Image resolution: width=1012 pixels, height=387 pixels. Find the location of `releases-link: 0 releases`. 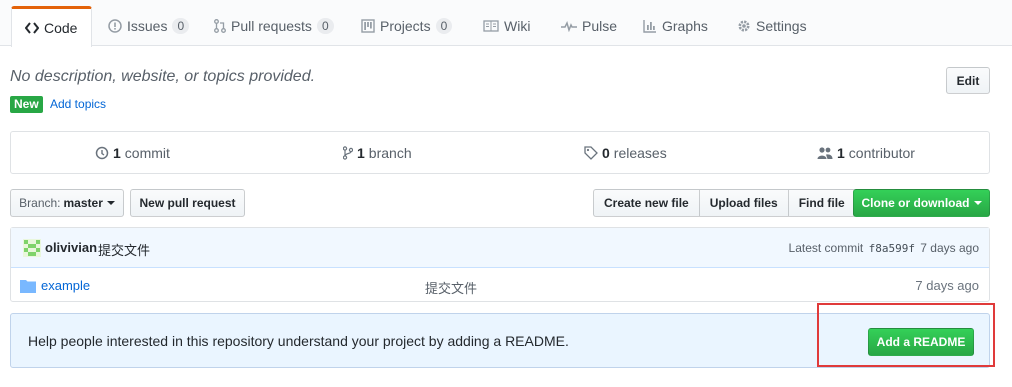

releases-link: 0 releases is located at coordinates (625, 153).